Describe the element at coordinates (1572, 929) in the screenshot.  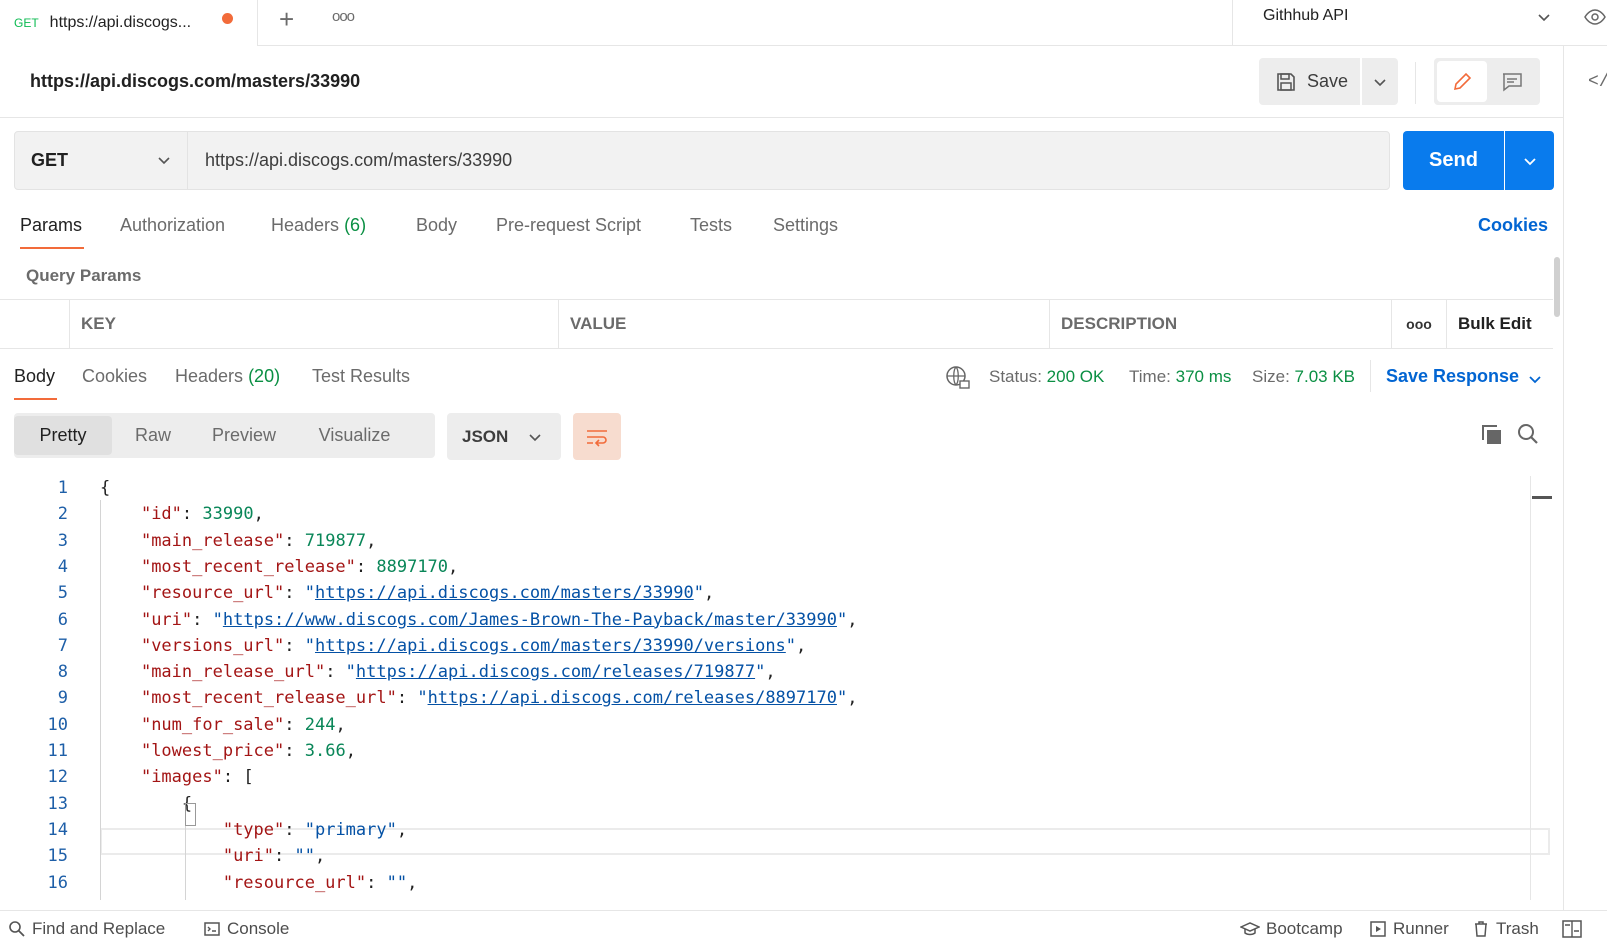
I see `layout-toggle-icon` at that location.